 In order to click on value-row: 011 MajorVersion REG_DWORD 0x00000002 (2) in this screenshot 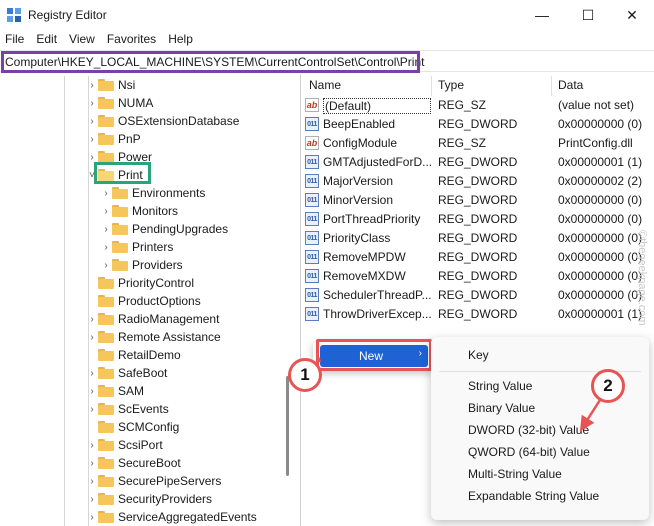, I will do `click(477, 181)`.